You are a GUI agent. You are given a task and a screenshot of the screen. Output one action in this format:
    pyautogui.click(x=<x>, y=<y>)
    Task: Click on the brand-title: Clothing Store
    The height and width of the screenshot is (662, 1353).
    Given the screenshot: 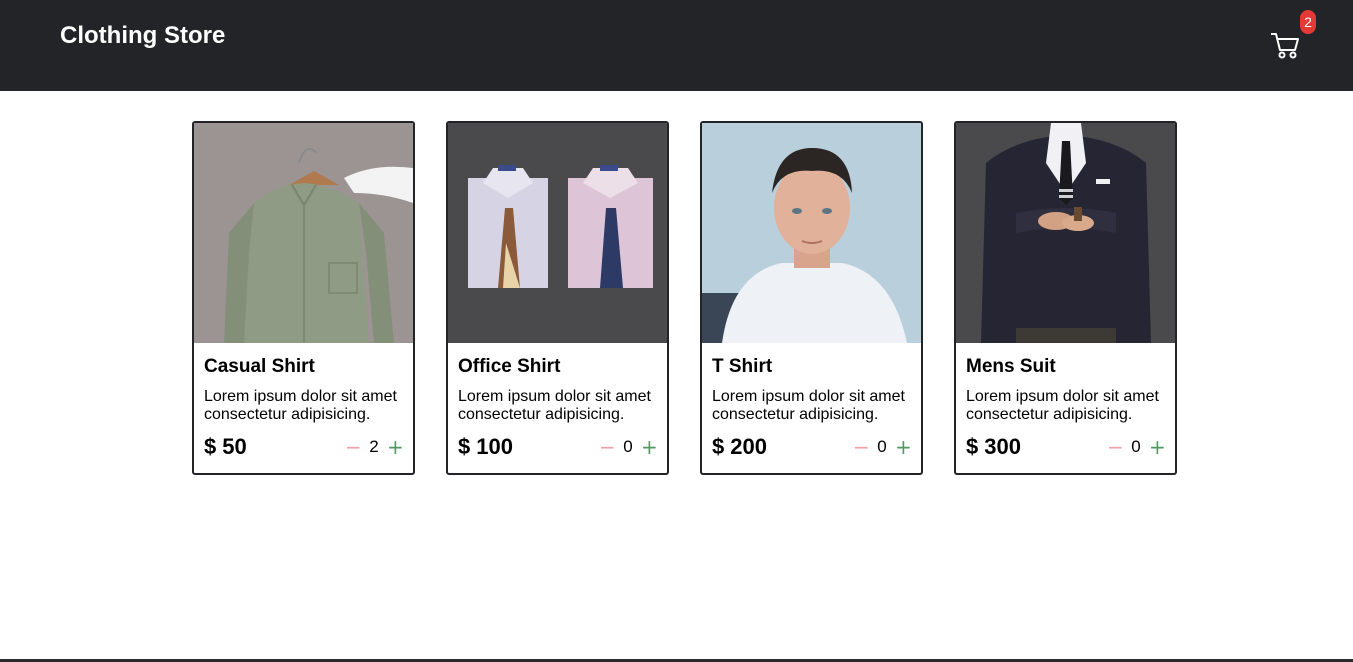 What is the action you would take?
    pyautogui.click(x=142, y=36)
    